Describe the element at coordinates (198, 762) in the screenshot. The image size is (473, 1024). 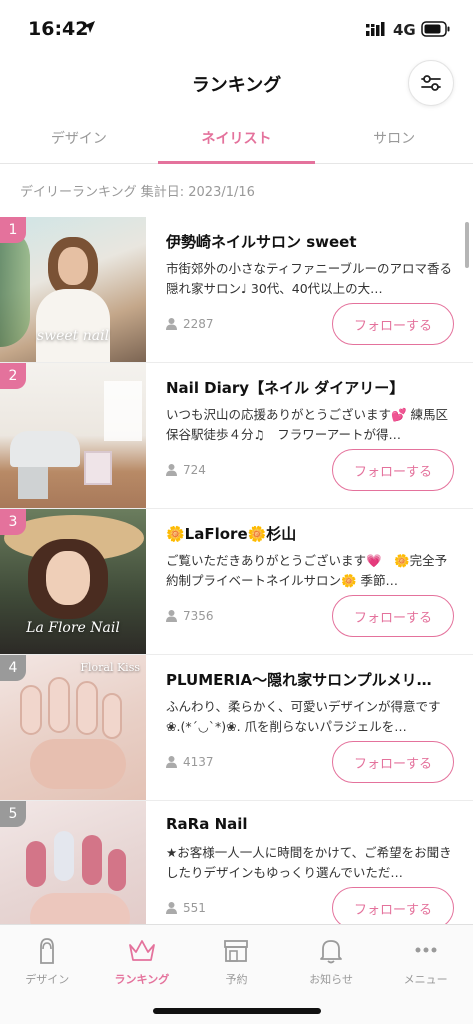
I see `follower-count-value: 4137` at that location.